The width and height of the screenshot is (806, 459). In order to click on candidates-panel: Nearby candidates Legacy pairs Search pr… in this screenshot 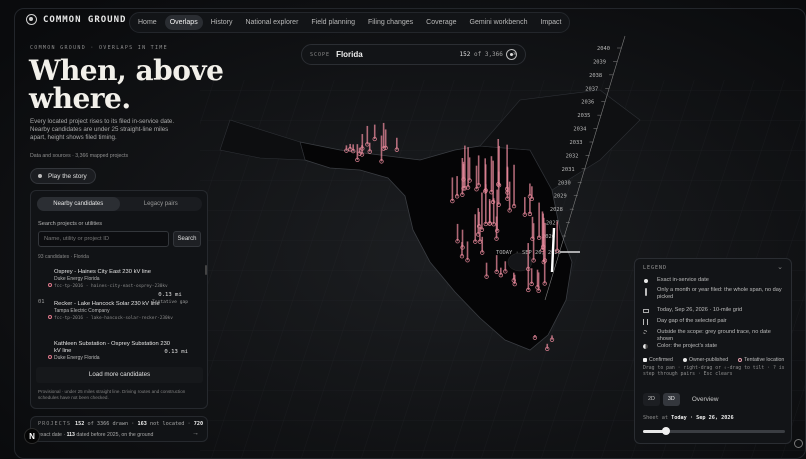, I will do `click(119, 299)`.